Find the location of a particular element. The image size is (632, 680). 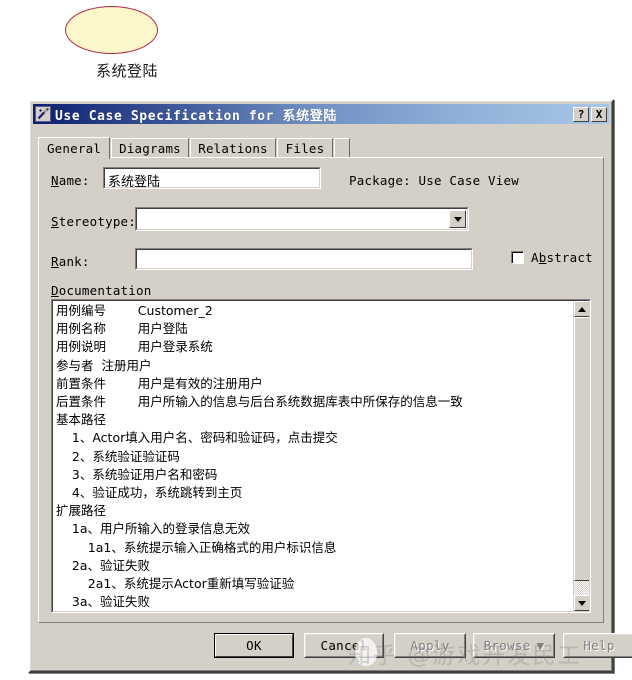

title-bar: Use Case Specification for 系统登陆 ? X is located at coordinates (321, 114).